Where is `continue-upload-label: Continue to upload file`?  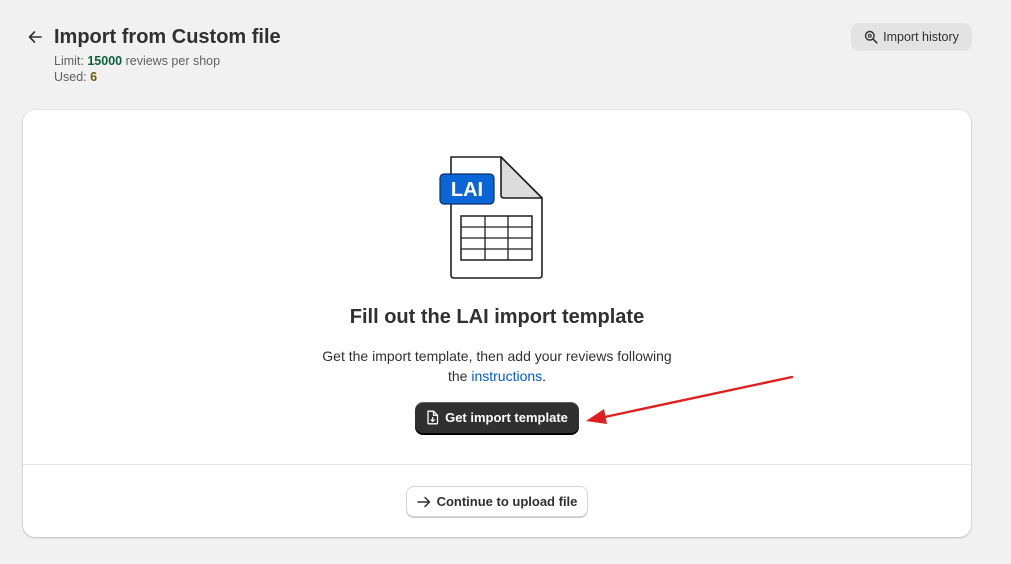
continue-upload-label: Continue to upload file is located at coordinates (507, 501).